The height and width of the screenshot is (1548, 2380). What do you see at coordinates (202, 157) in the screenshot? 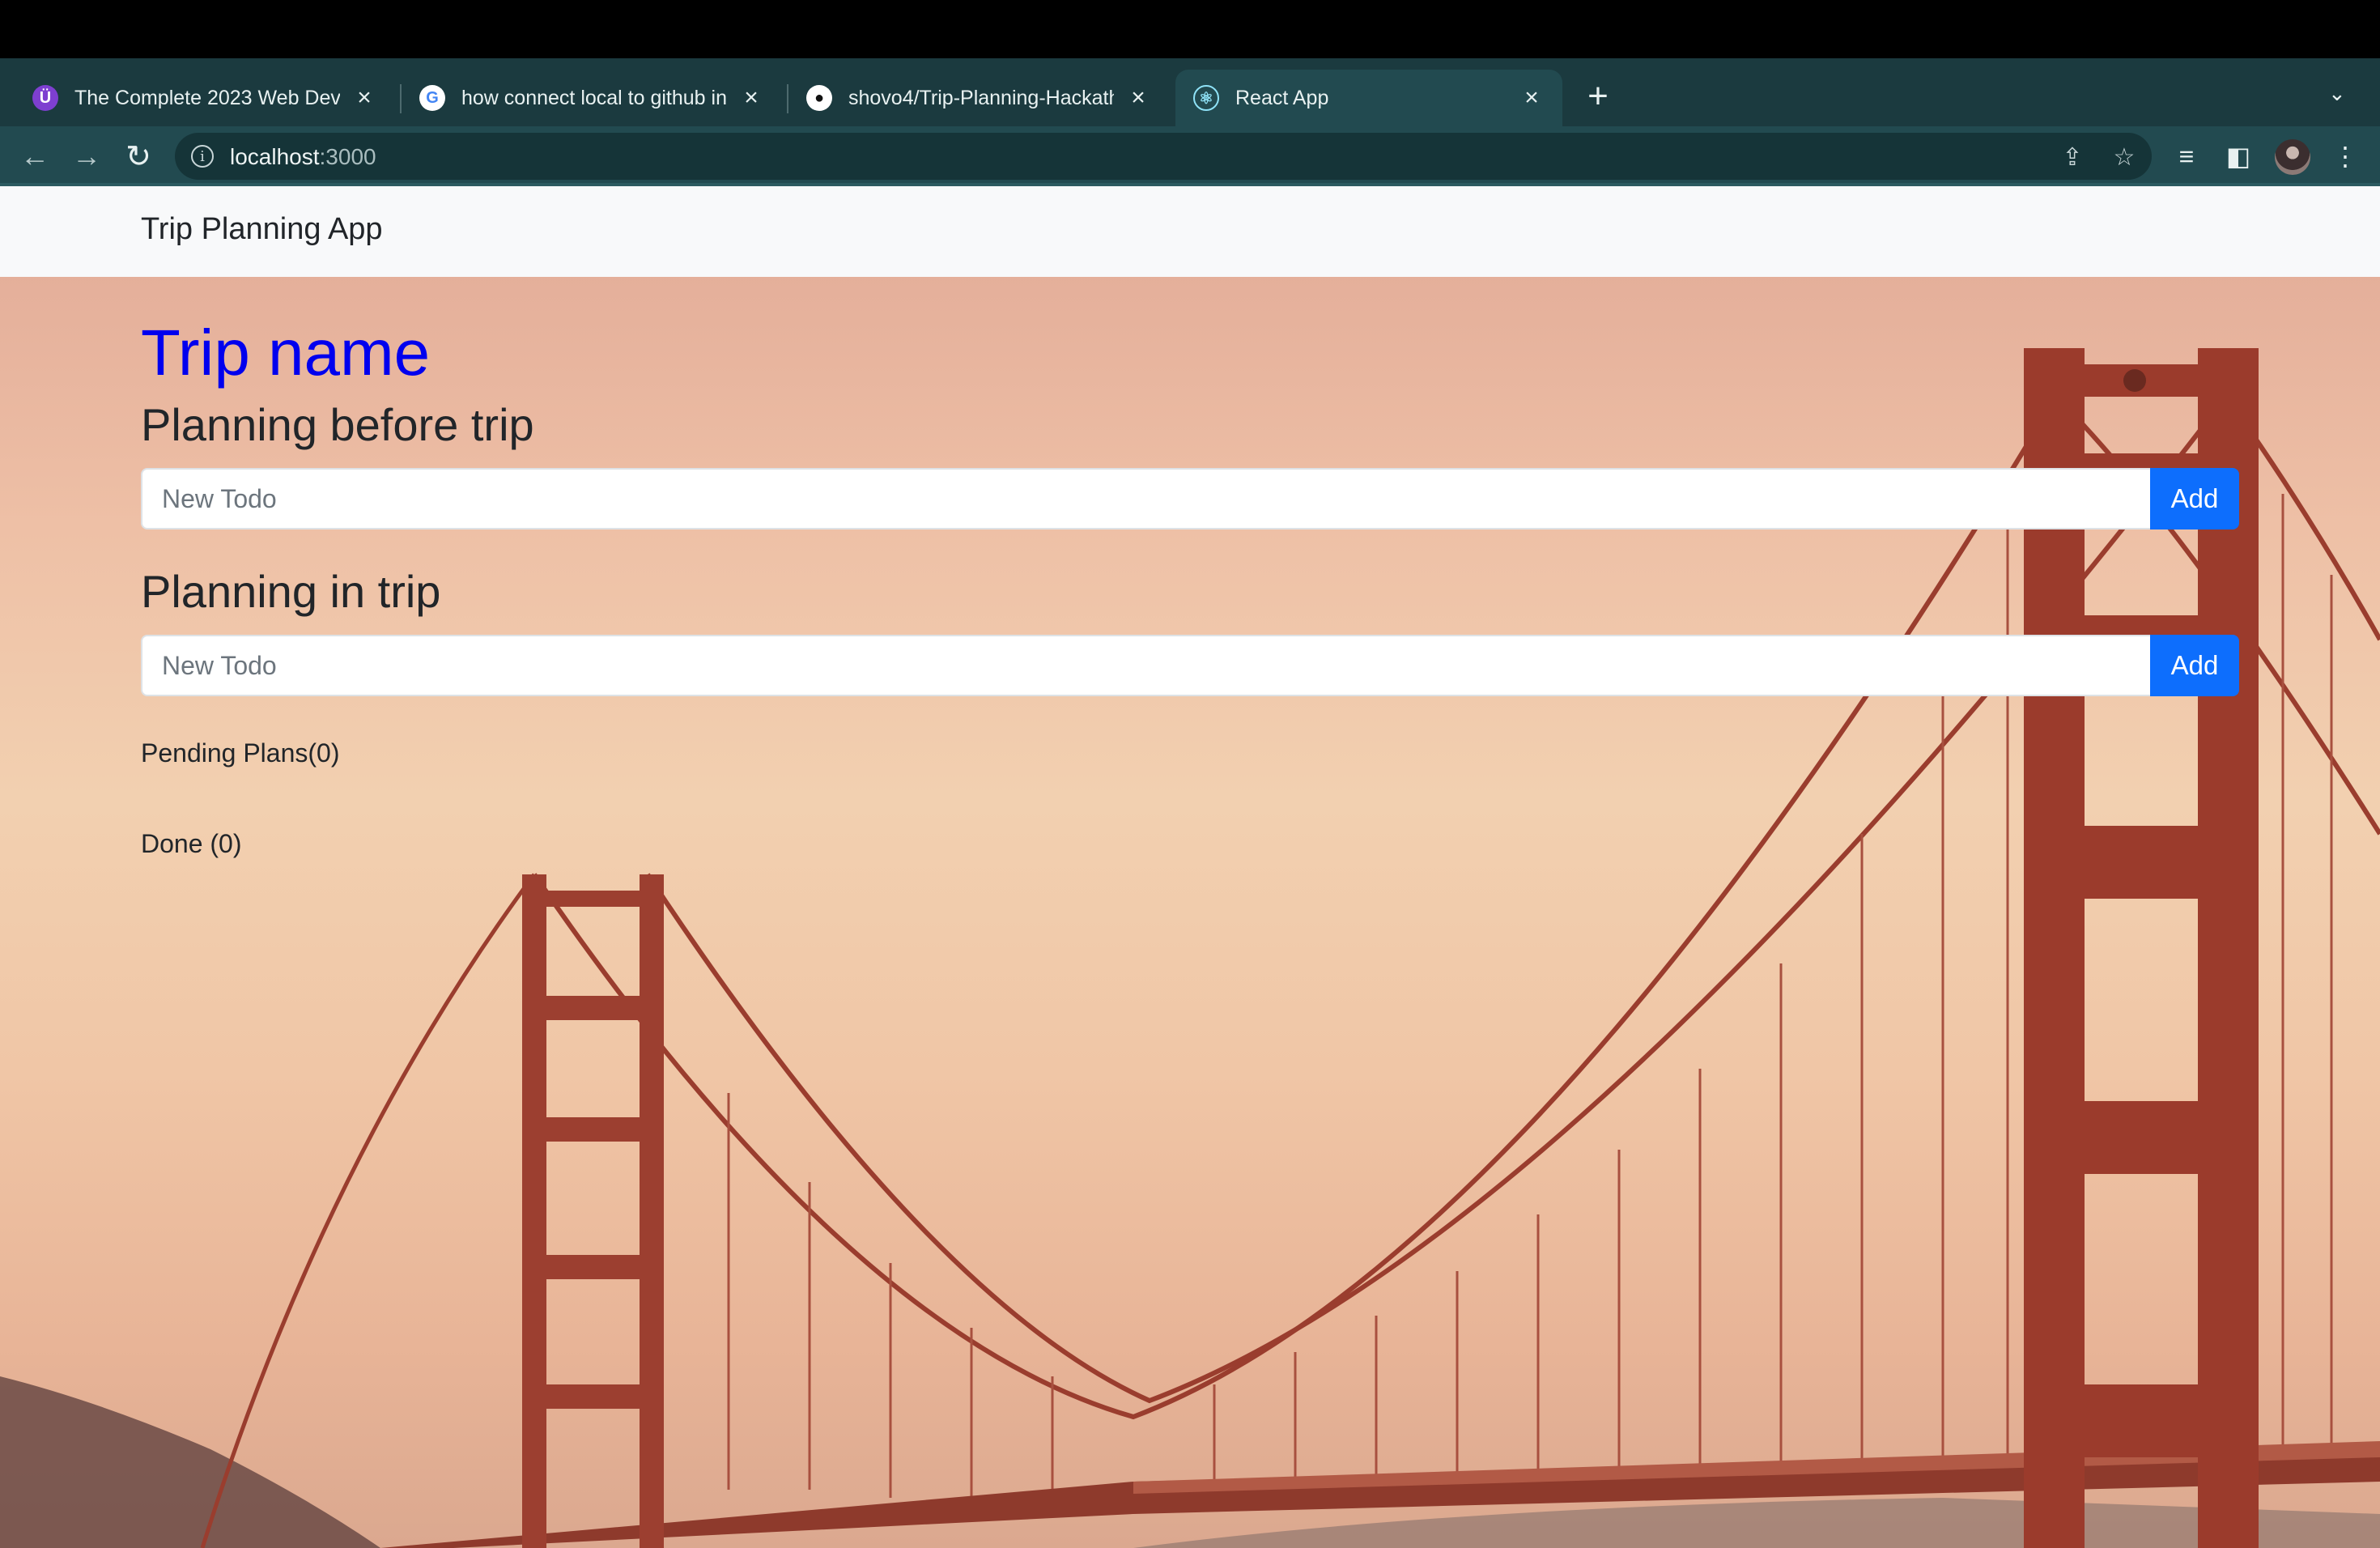
I see `info-icon: i` at bounding box center [202, 157].